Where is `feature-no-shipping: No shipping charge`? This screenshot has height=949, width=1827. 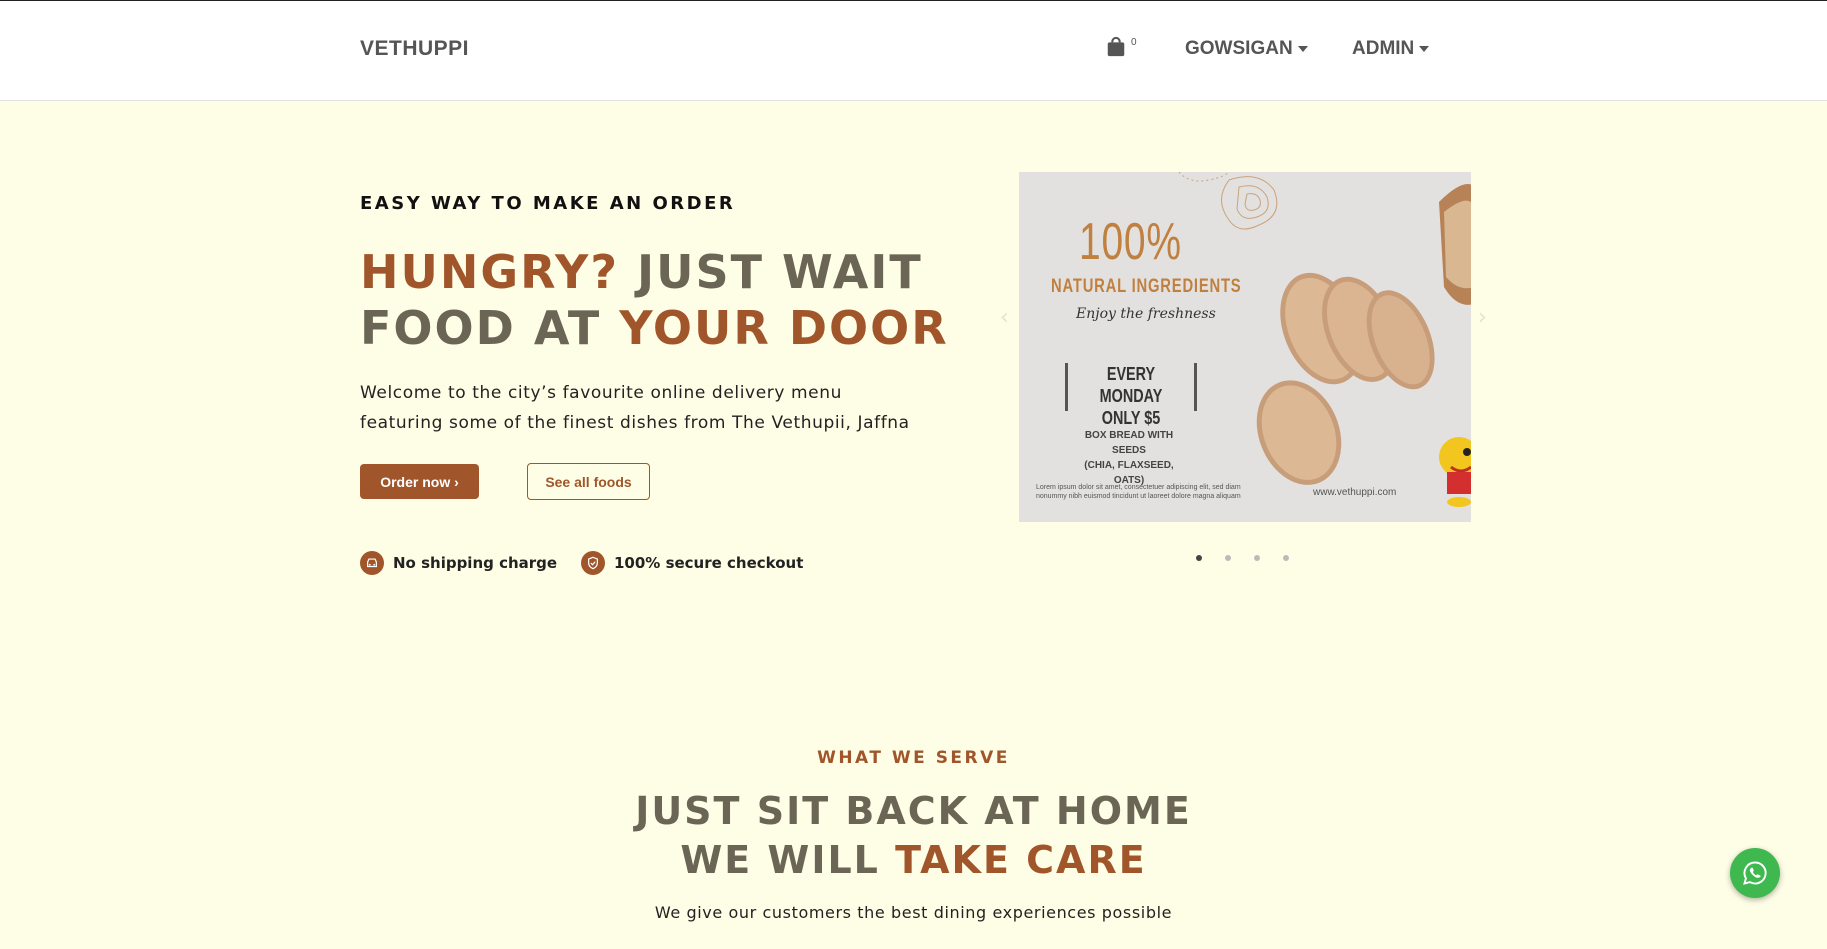
feature-no-shipping: No shipping charge is located at coordinates (458, 563).